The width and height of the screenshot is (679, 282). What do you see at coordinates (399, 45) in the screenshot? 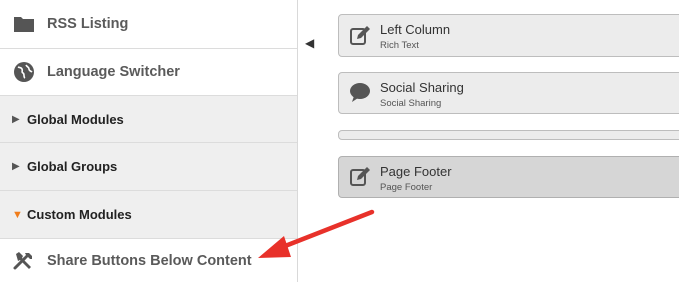
I see `card-subtitle: Rich Text` at bounding box center [399, 45].